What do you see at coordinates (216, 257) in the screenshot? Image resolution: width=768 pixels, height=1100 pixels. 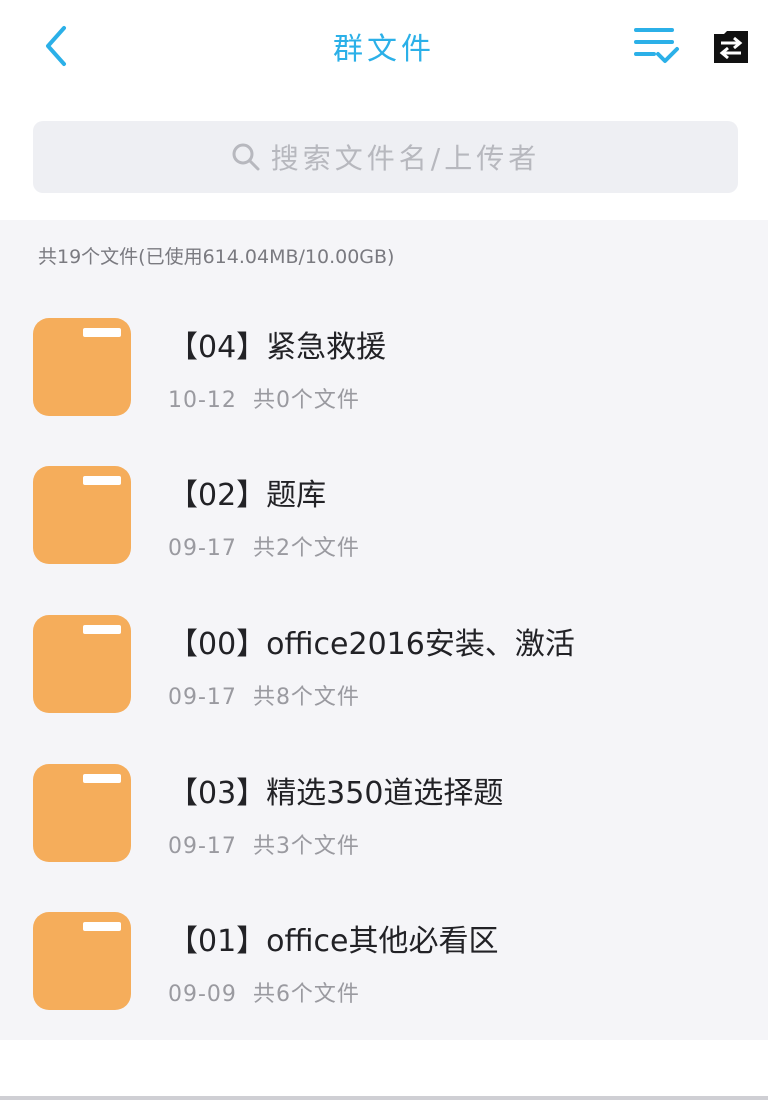 I see `storage-summary: 共19个文件(已使用614.04MB/10.00GB)` at bounding box center [216, 257].